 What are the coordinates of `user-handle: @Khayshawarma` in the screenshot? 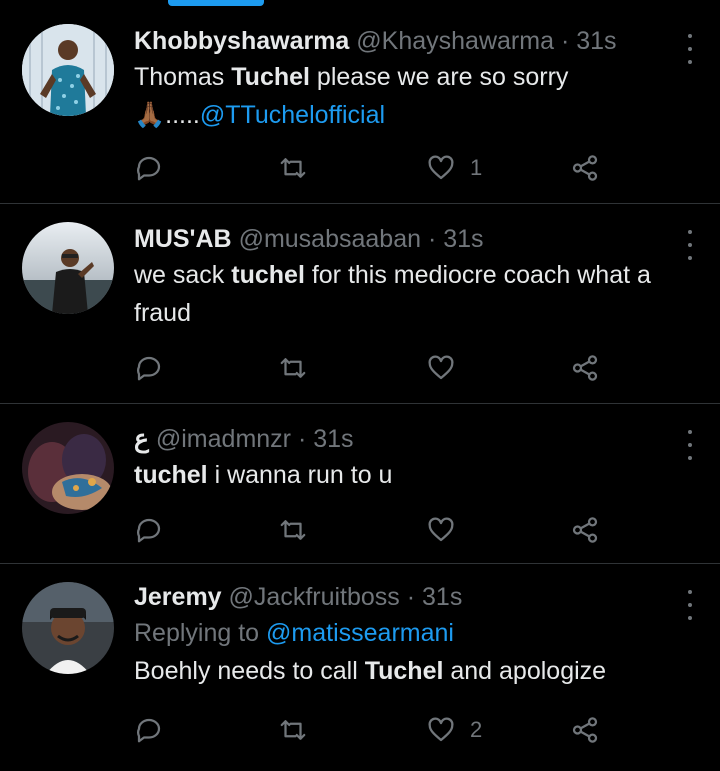 It's located at (455, 41).